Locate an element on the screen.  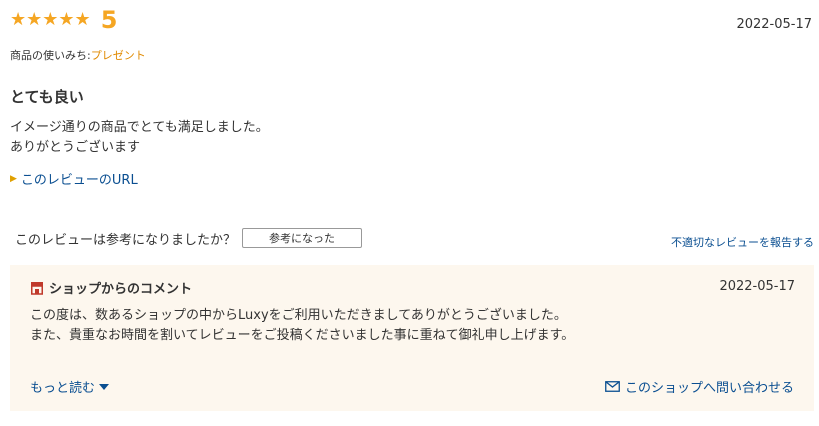
shop-icon is located at coordinates (37, 288).